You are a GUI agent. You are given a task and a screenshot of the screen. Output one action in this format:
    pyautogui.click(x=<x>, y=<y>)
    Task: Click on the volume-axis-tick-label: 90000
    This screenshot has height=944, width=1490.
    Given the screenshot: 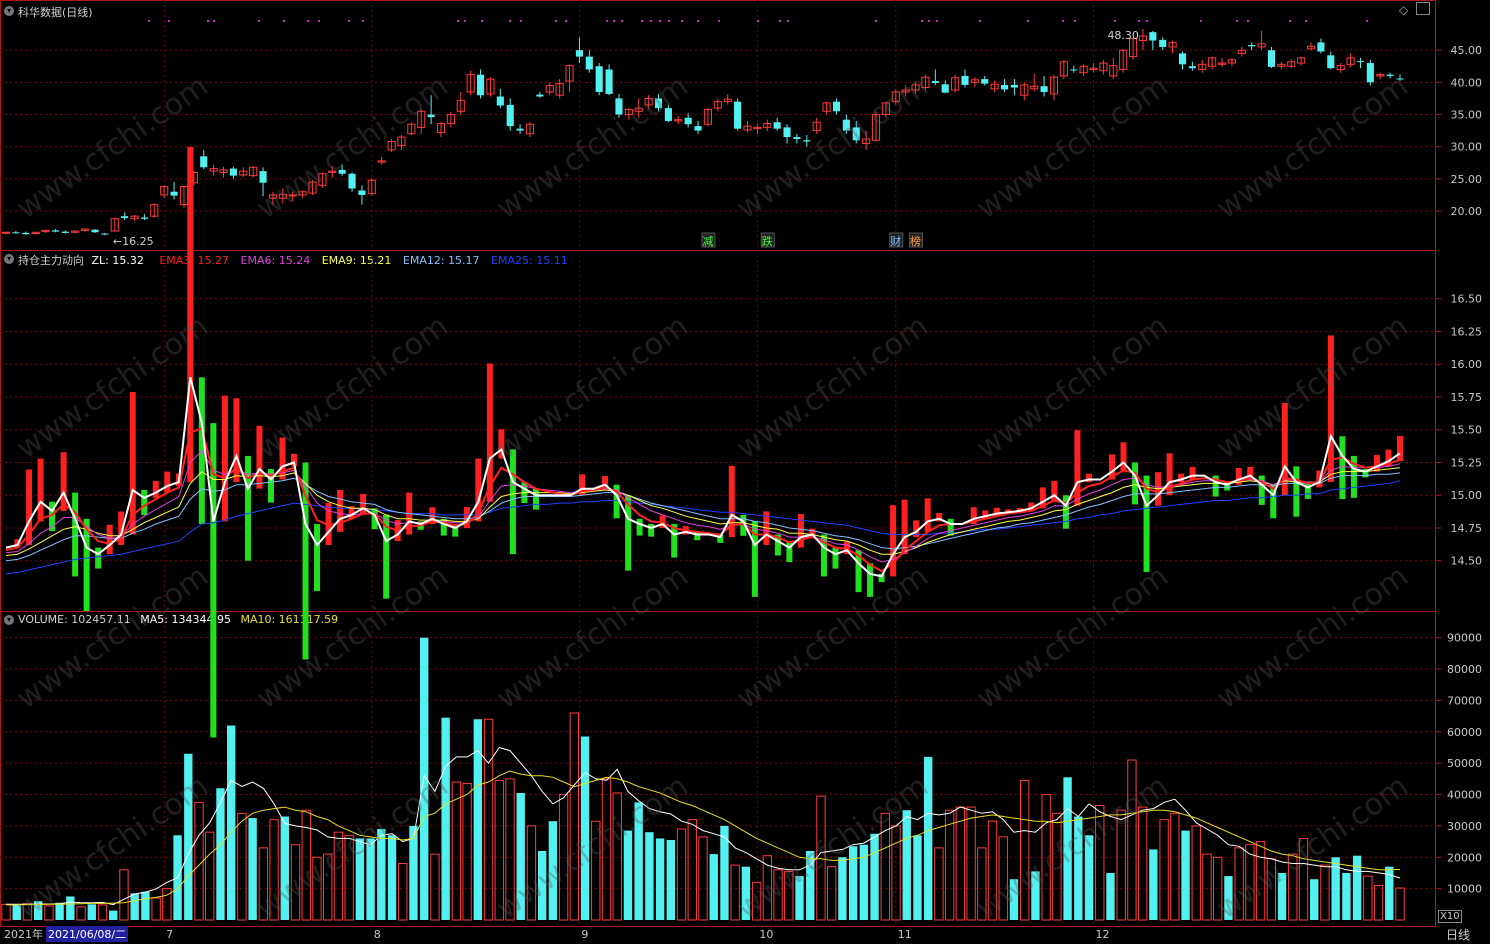 What is the action you would take?
    pyautogui.click(x=1464, y=638)
    